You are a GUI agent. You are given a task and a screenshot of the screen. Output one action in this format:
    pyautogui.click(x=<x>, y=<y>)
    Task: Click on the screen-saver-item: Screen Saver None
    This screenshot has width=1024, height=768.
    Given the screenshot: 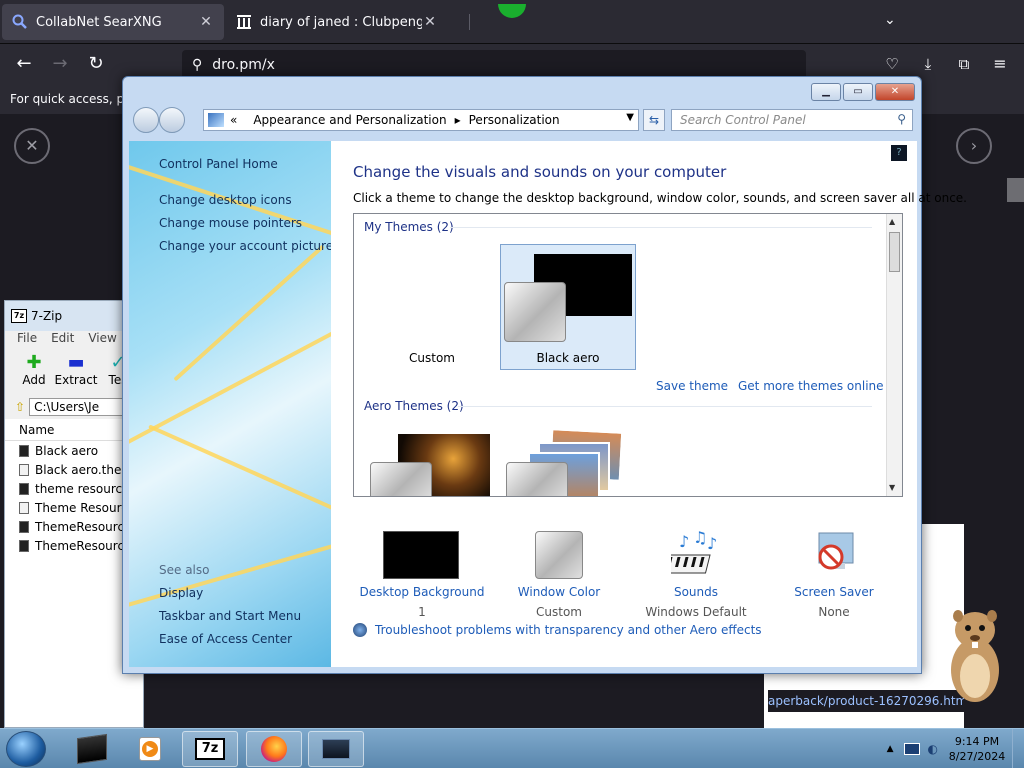 What is the action you would take?
    pyautogui.click(x=834, y=602)
    